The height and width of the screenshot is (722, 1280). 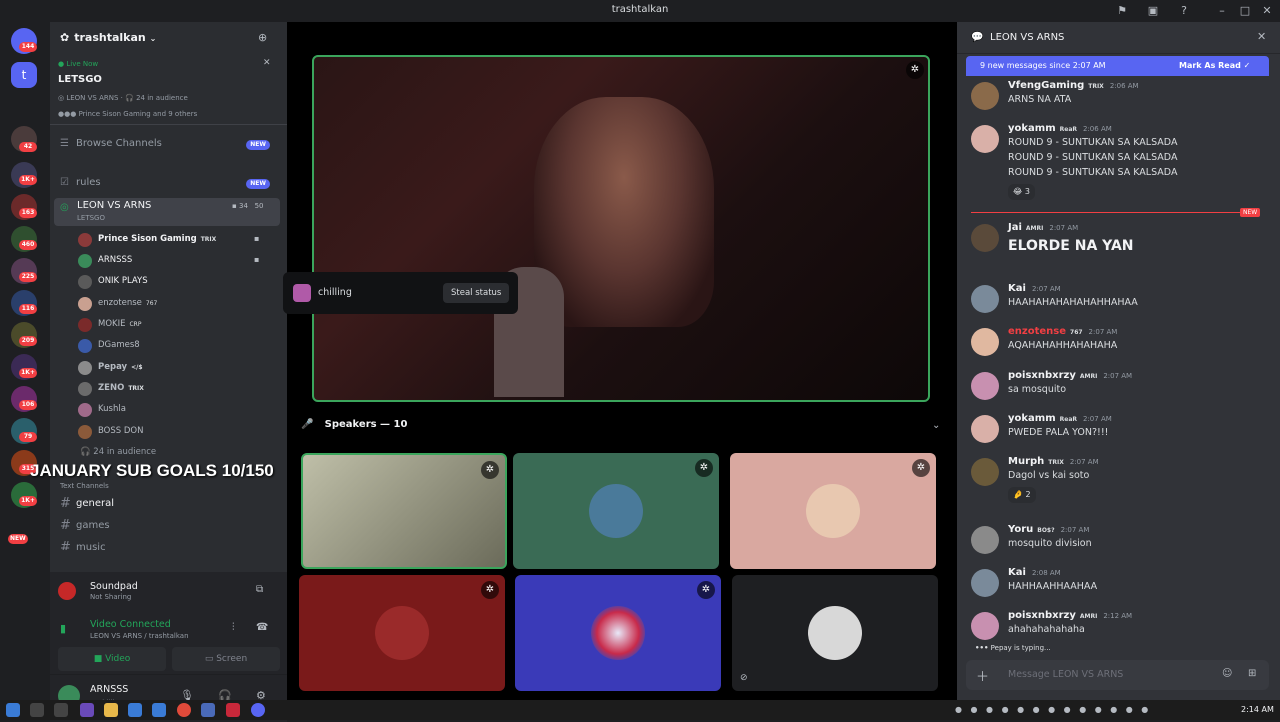 I want to click on message-author: VfengGaming TRIX 2:06 AM, so click(x=1073, y=85).